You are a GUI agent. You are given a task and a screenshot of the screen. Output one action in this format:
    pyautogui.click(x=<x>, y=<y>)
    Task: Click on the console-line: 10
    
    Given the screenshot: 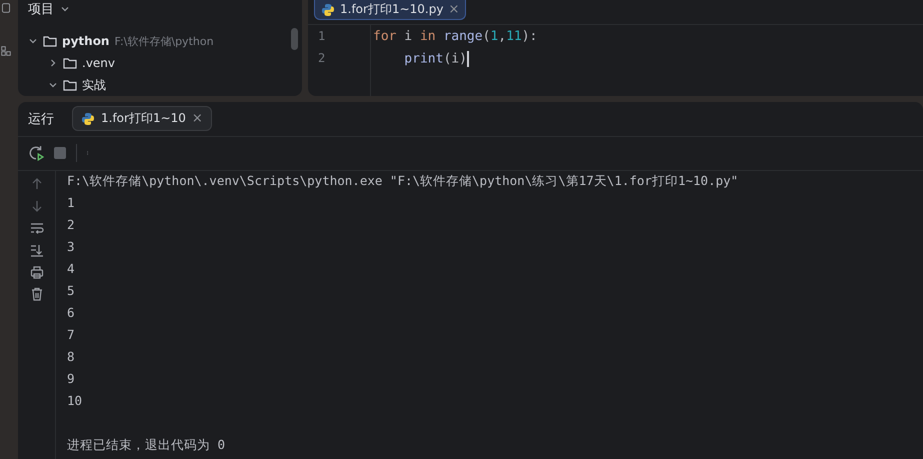 What is the action you would take?
    pyautogui.click(x=75, y=401)
    